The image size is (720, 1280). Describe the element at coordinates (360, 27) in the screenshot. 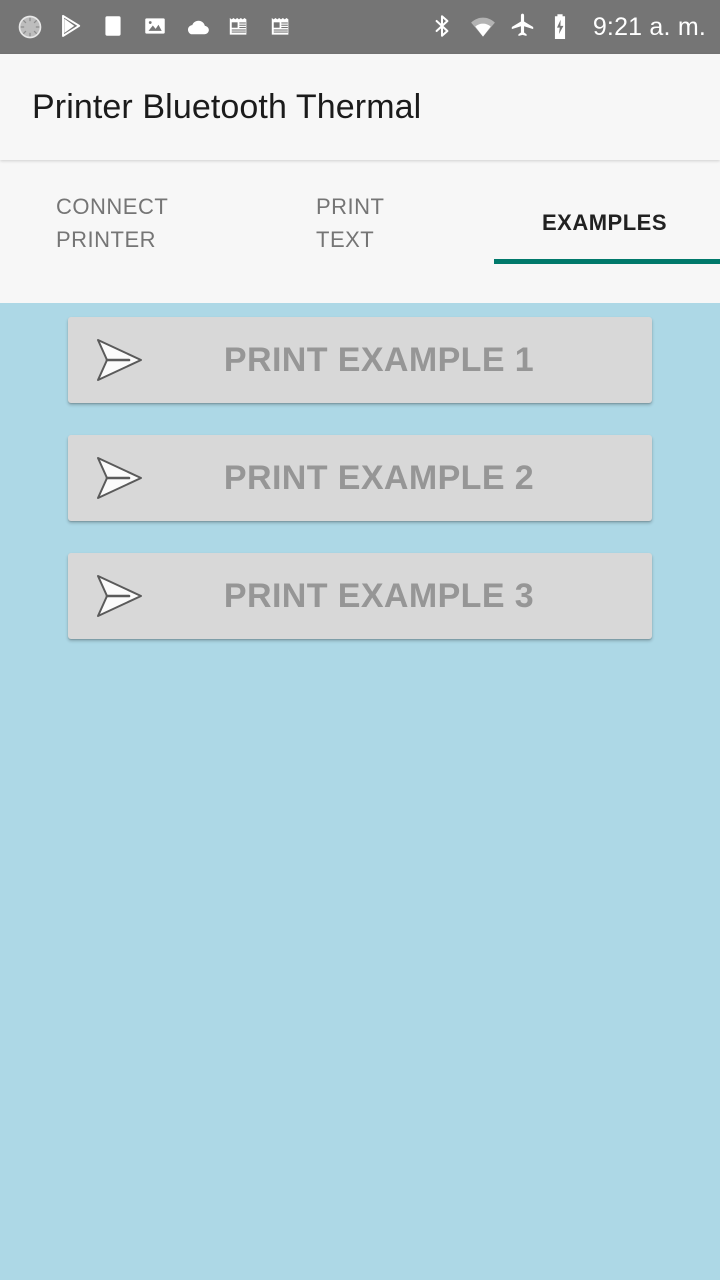

I see `status-bar: 9:21 a. m.` at that location.